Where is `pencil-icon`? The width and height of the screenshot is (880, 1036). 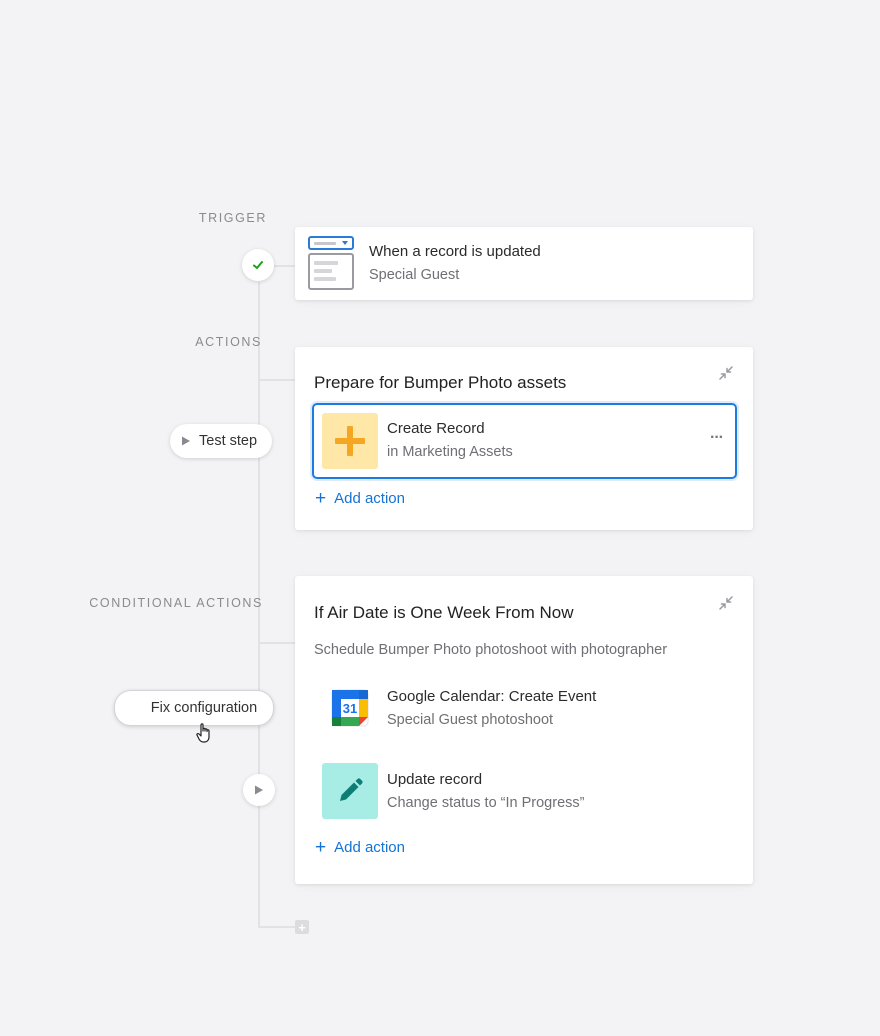
pencil-icon is located at coordinates (351, 789).